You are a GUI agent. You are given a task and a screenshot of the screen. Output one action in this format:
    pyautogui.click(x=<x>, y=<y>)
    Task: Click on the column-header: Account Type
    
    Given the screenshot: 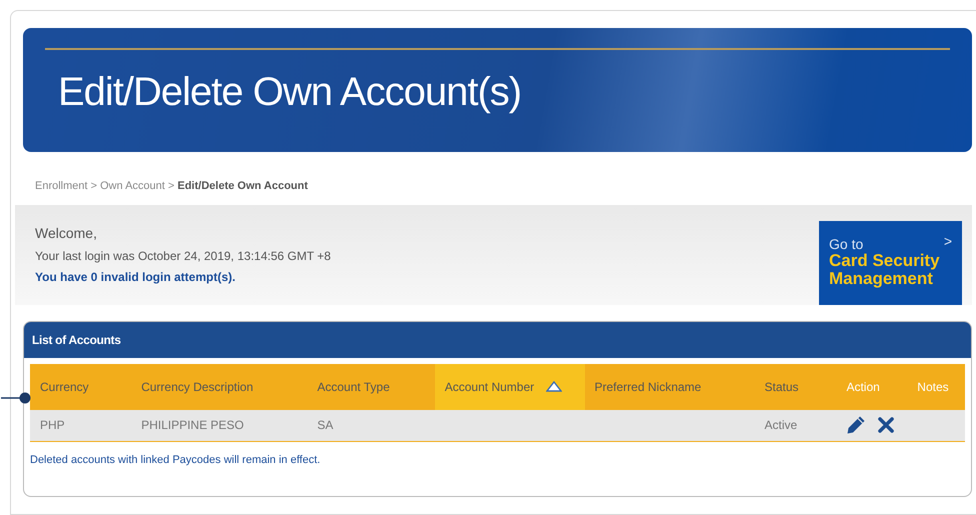 What is the action you would take?
    pyautogui.click(x=371, y=387)
    